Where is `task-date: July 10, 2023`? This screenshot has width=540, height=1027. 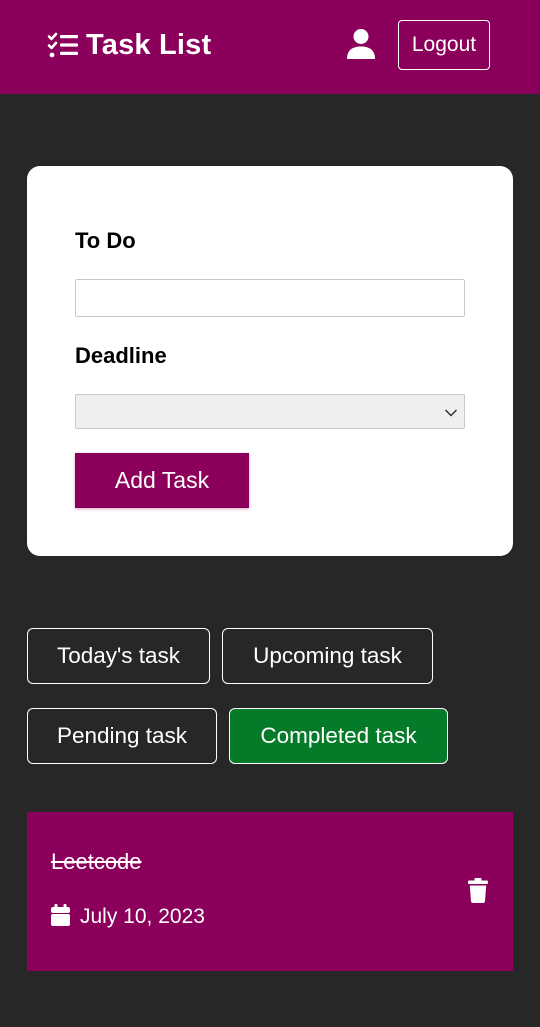
task-date: July 10, 2023 is located at coordinates (142, 916).